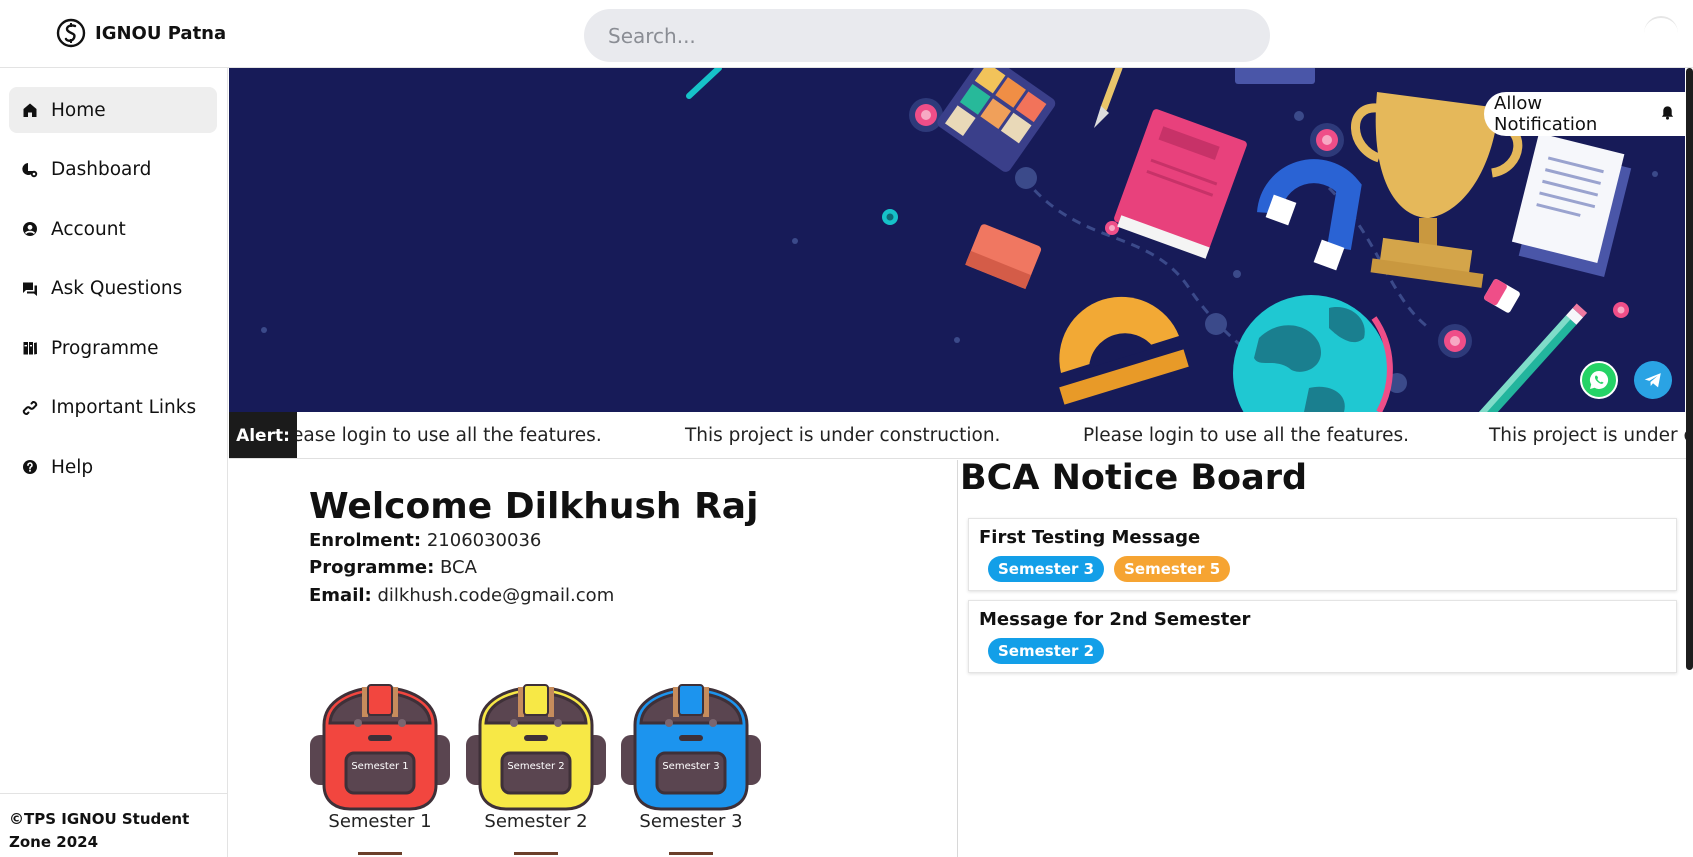 This screenshot has height=857, width=1693. What do you see at coordinates (372, 567) in the screenshot?
I see `programme-label: Programme:` at bounding box center [372, 567].